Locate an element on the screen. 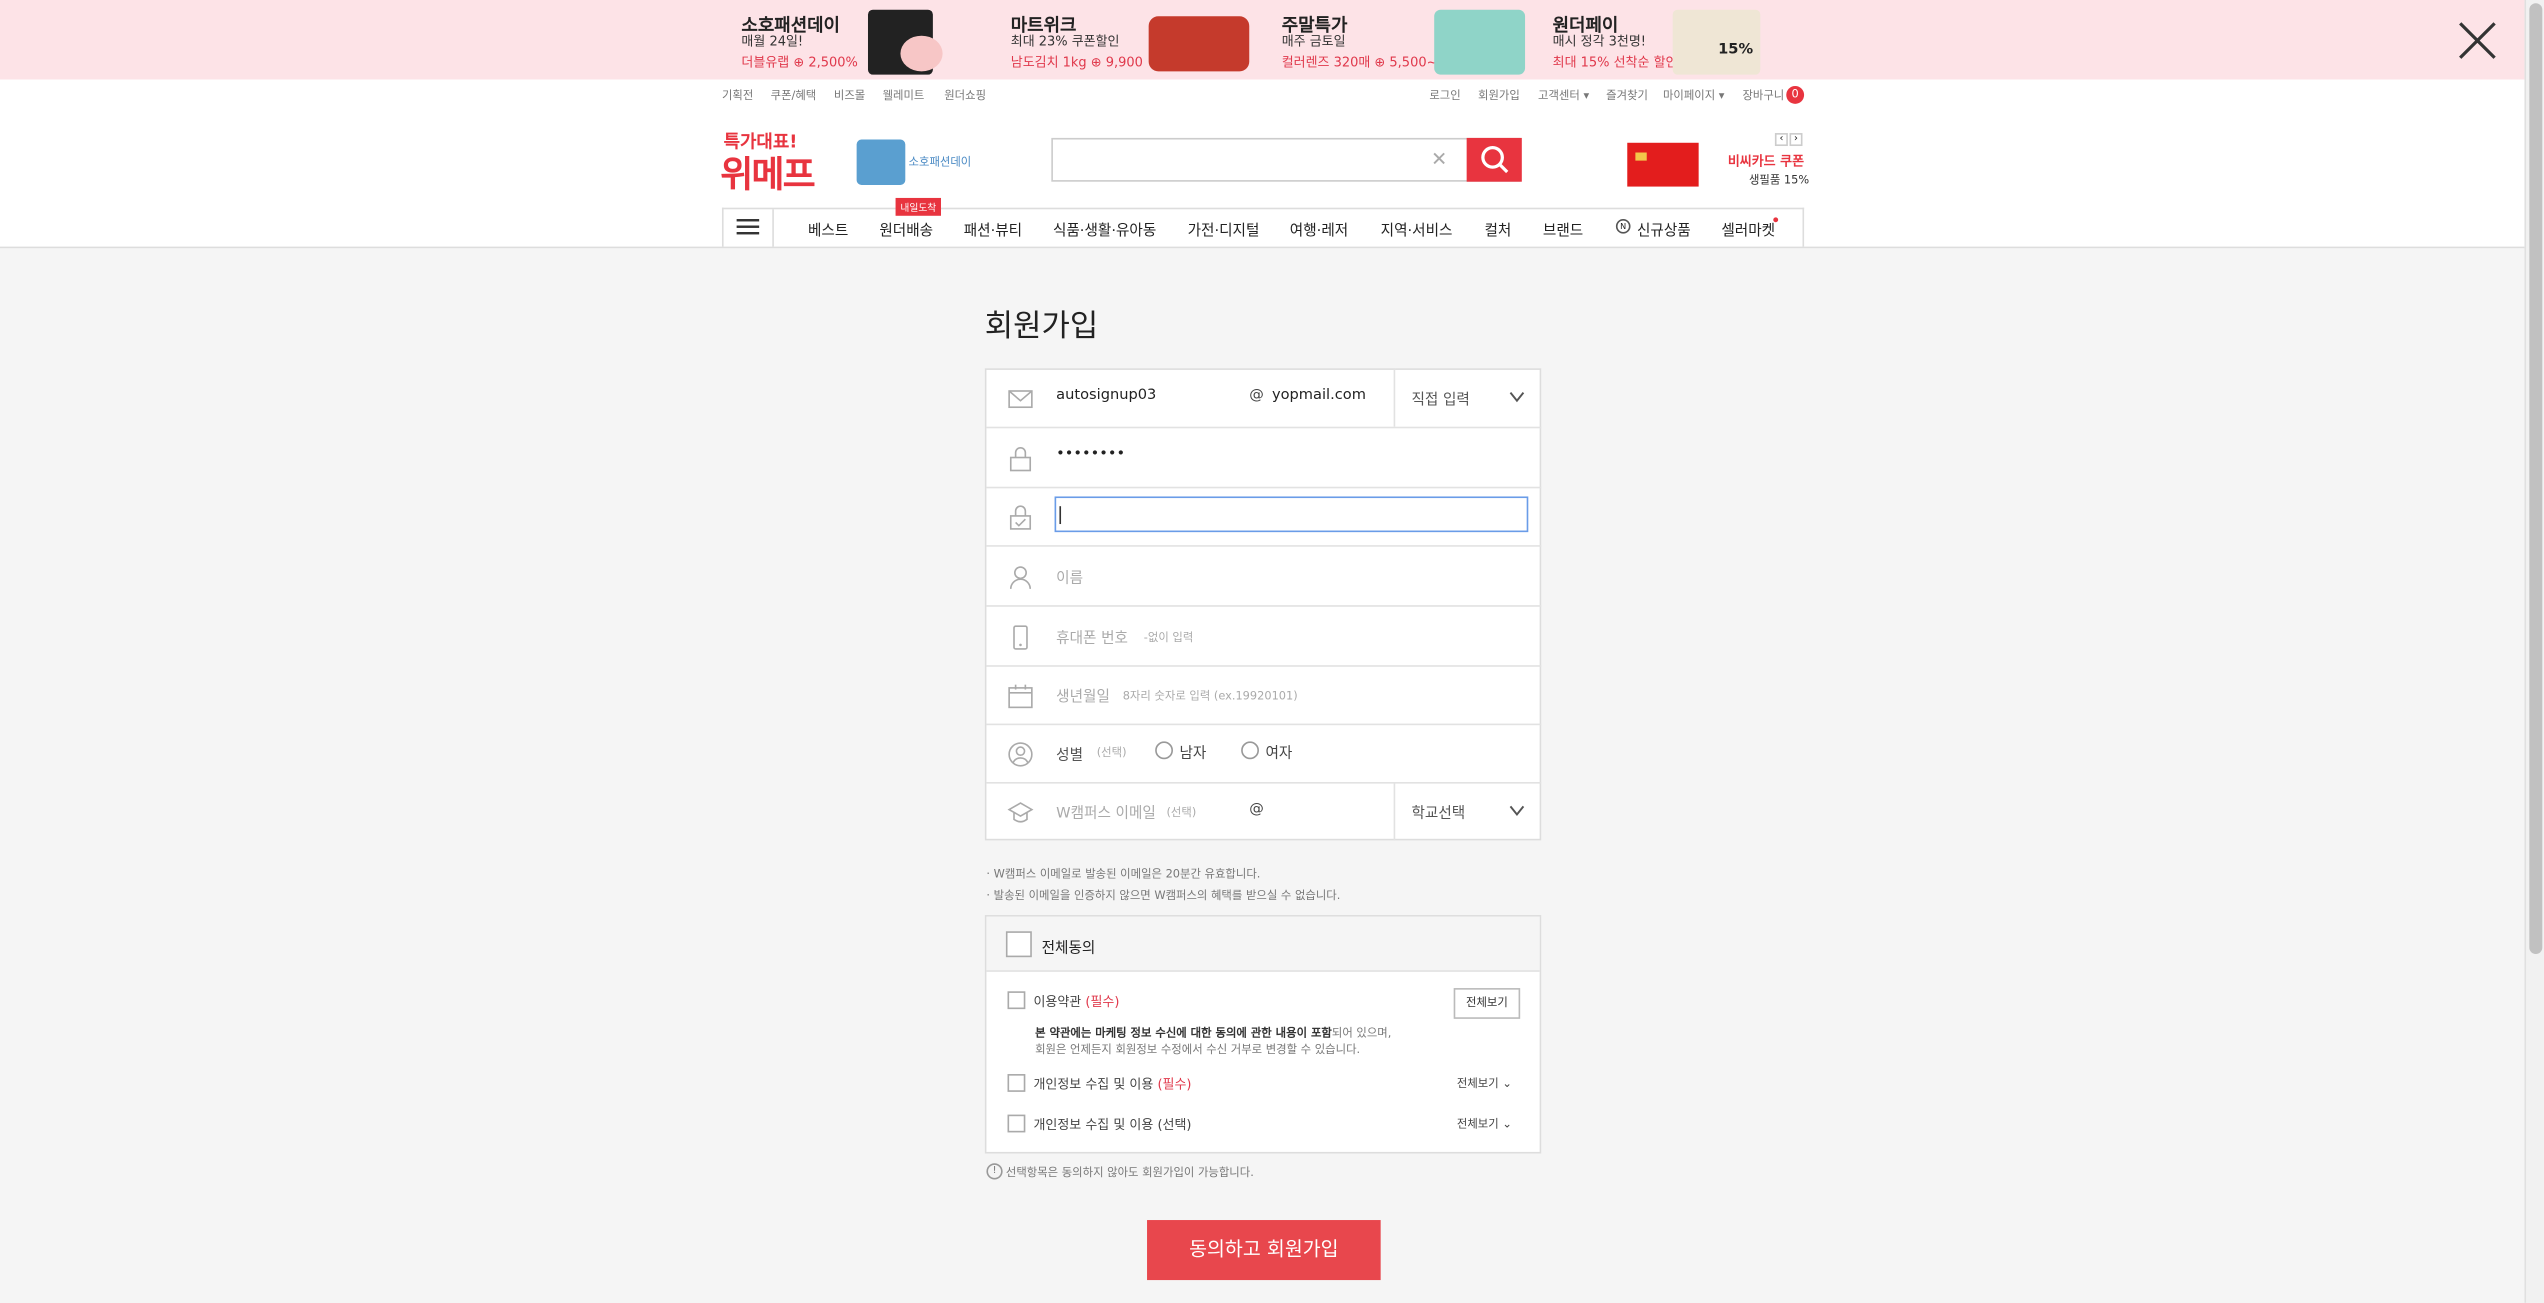 This screenshot has width=2544, height=1303. agree-all-checkbox is located at coordinates (1018, 944).